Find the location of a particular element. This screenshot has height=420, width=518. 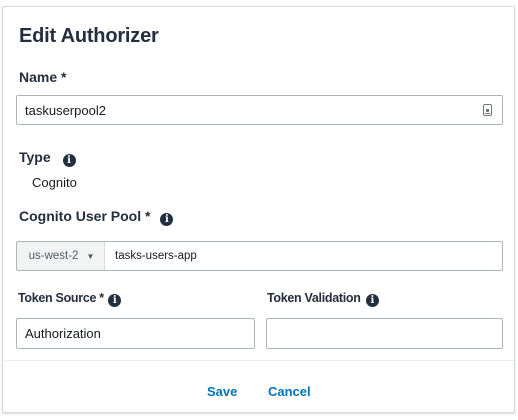

keyboard-icon is located at coordinates (487, 110).